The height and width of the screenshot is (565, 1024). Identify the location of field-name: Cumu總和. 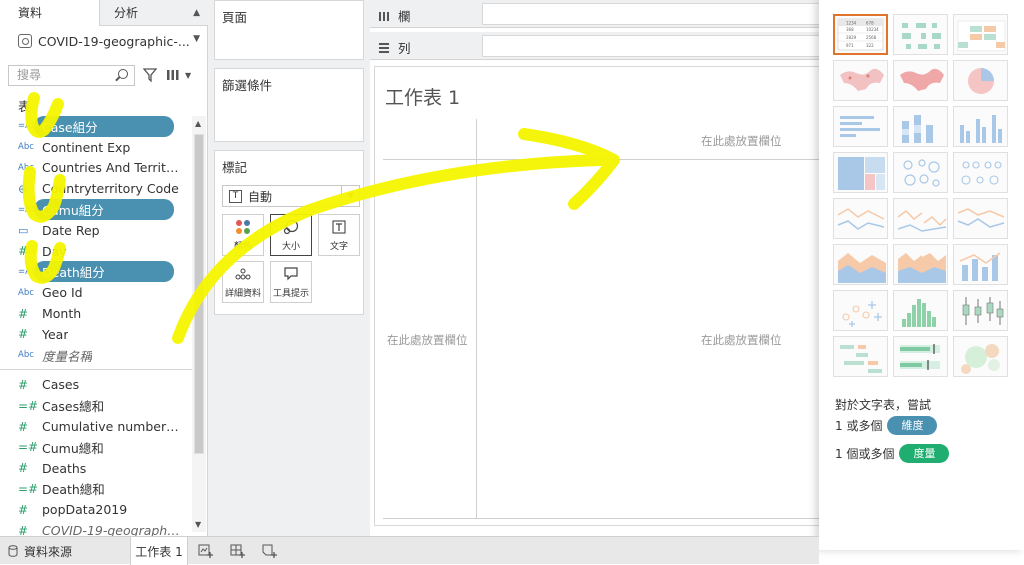
(73, 448).